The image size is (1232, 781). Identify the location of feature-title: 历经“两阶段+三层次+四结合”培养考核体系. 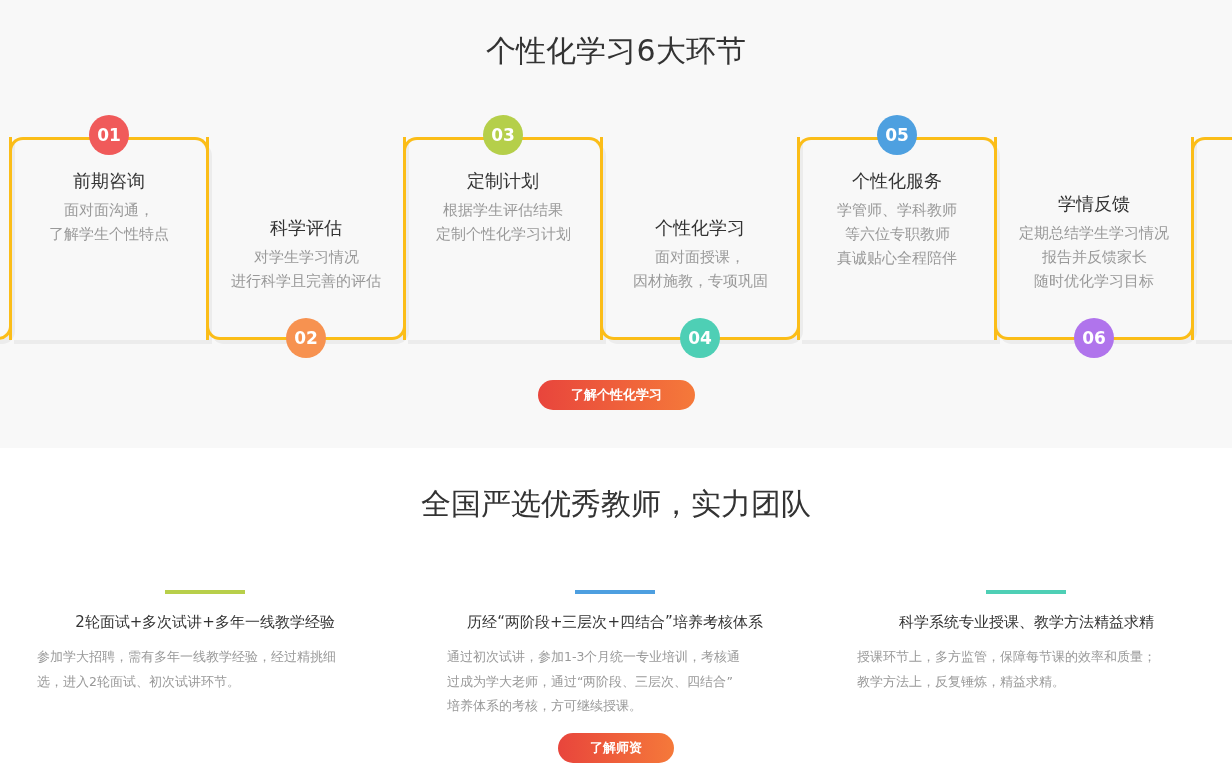
(615, 622).